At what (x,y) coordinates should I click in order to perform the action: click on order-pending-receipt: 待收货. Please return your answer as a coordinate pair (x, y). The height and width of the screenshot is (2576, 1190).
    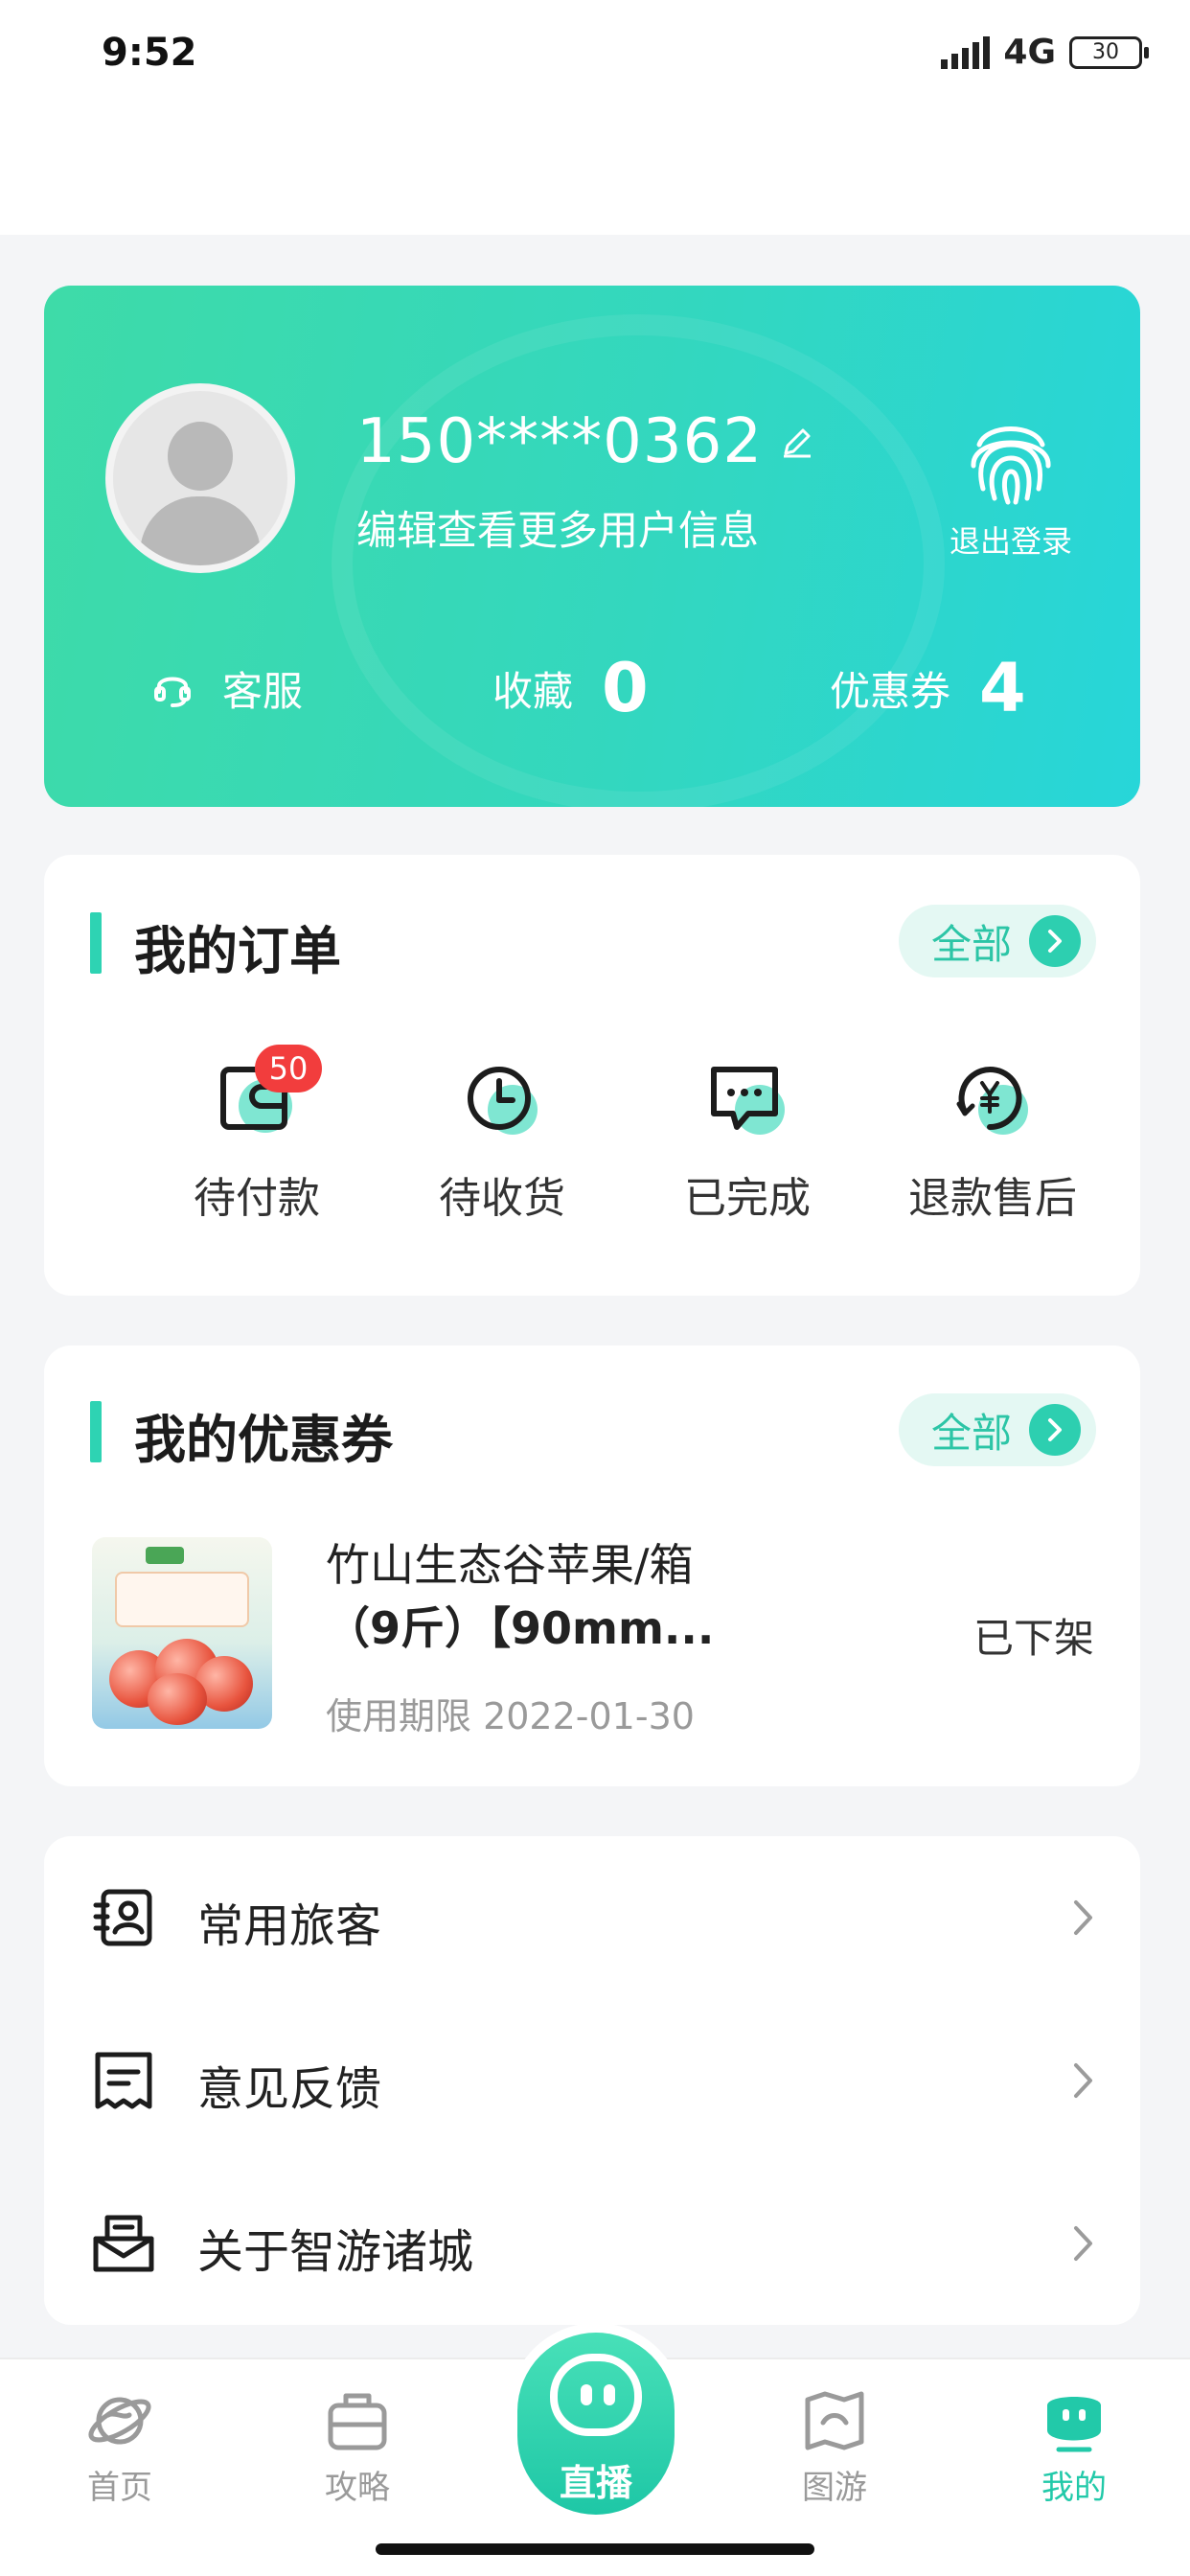
    Looking at the image, I should click on (502, 1141).